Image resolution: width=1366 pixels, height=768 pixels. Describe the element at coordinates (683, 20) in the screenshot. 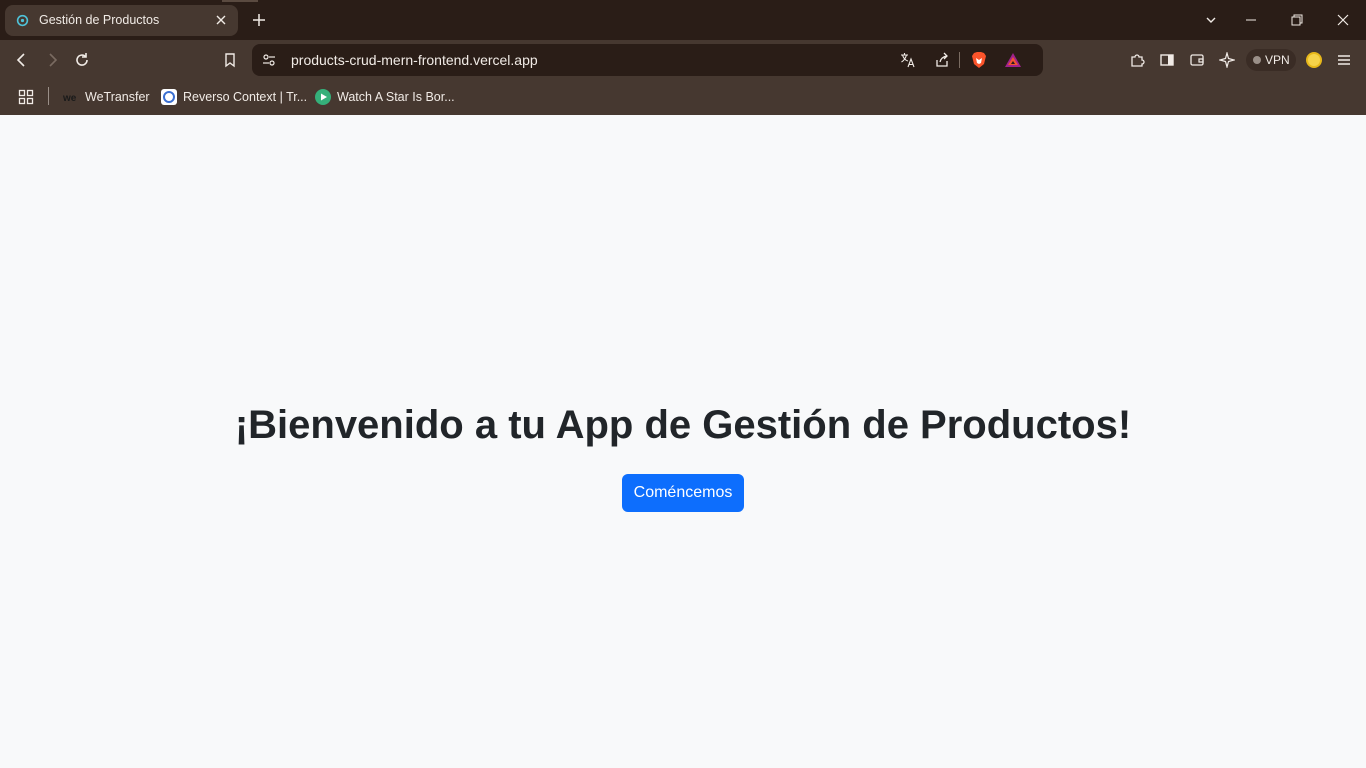

I see `browser-titlebar: Gestión de Productos` at that location.